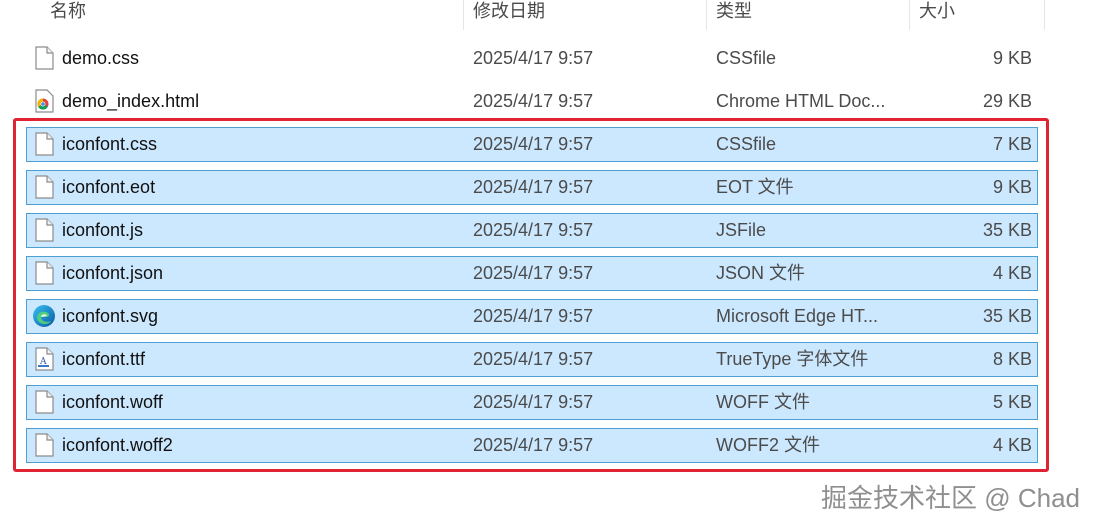 This screenshot has height=526, width=1098. Describe the element at coordinates (131, 101) in the screenshot. I see `file-name: demo_index.html` at that location.